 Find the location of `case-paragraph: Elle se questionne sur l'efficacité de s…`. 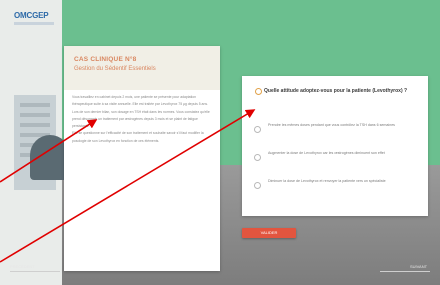

case-paragraph: Elle se questionne sur l'efficacité de s… is located at coordinates (138, 137).